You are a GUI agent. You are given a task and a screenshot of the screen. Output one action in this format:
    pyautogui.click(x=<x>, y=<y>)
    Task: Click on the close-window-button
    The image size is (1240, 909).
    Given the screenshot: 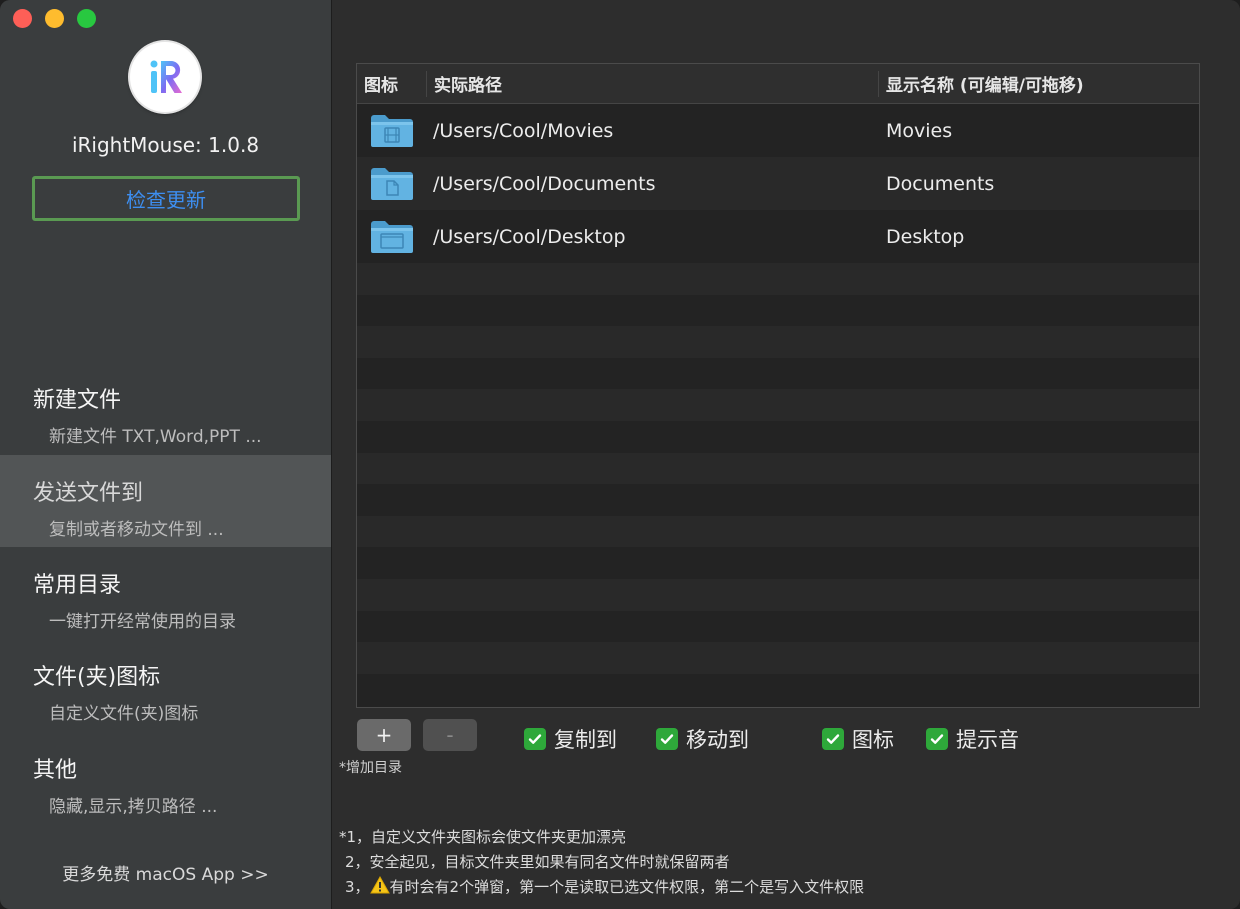 What is the action you would take?
    pyautogui.click(x=22, y=18)
    